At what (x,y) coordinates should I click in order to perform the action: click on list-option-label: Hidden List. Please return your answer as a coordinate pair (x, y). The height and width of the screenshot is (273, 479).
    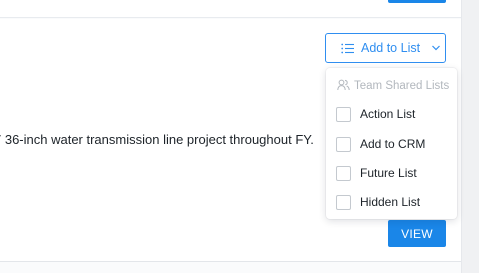
    Looking at the image, I should click on (390, 202).